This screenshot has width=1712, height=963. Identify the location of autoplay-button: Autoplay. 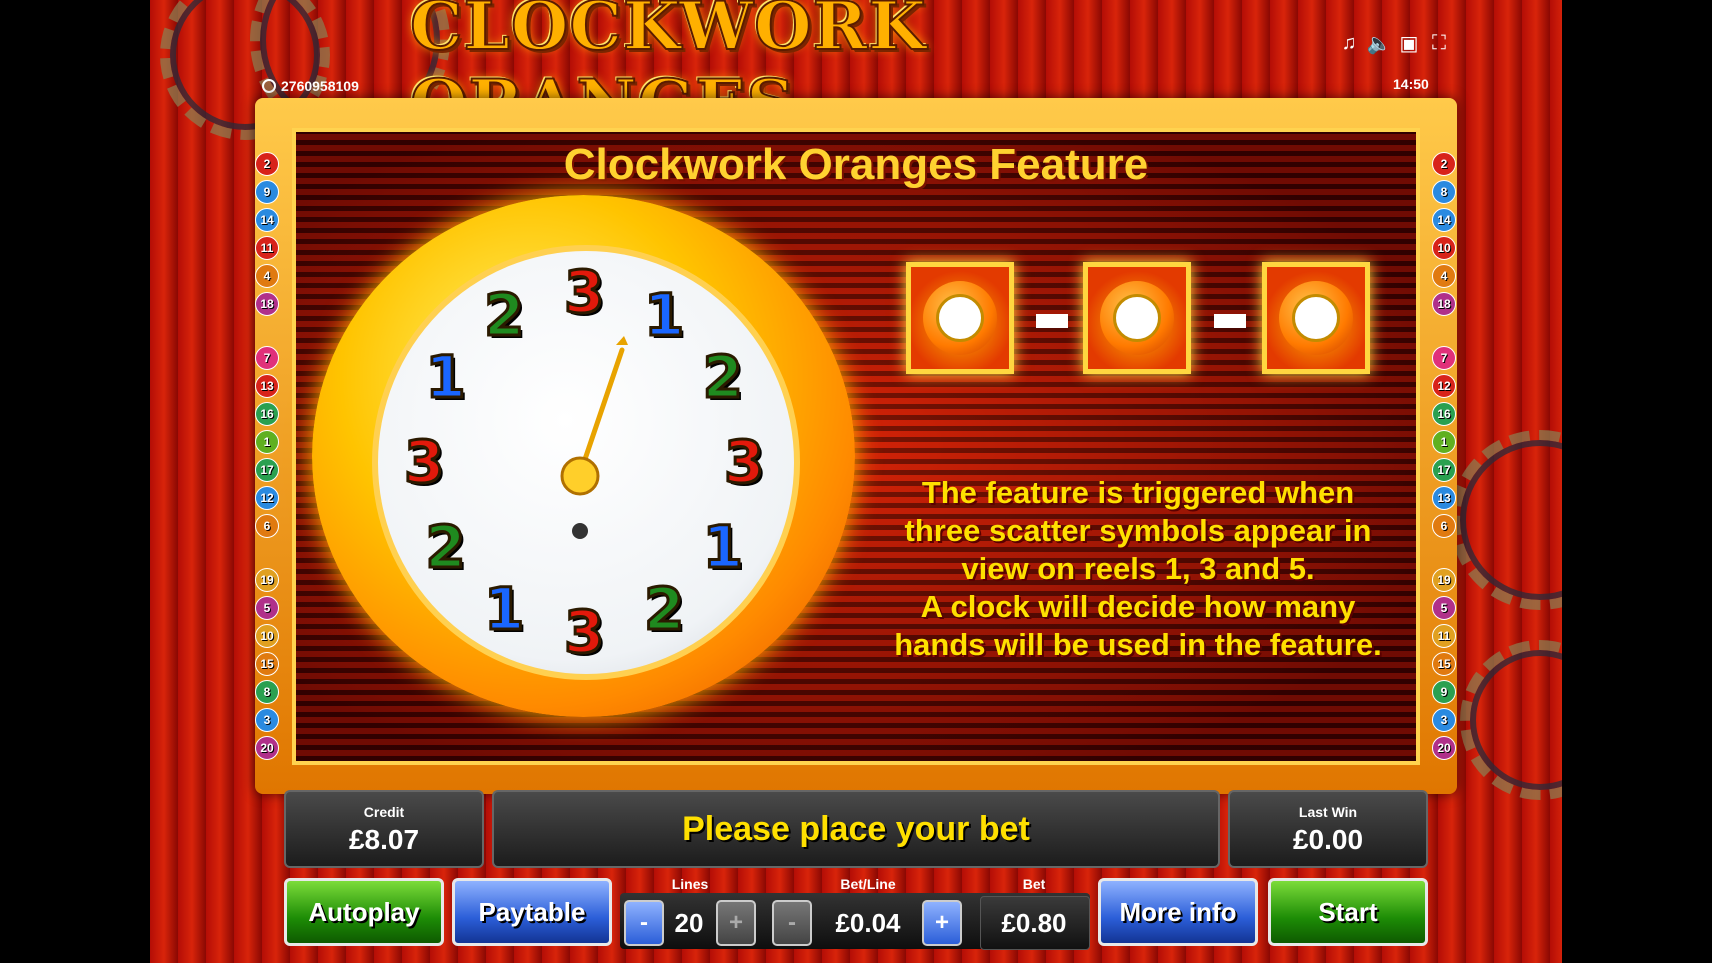
(364, 912).